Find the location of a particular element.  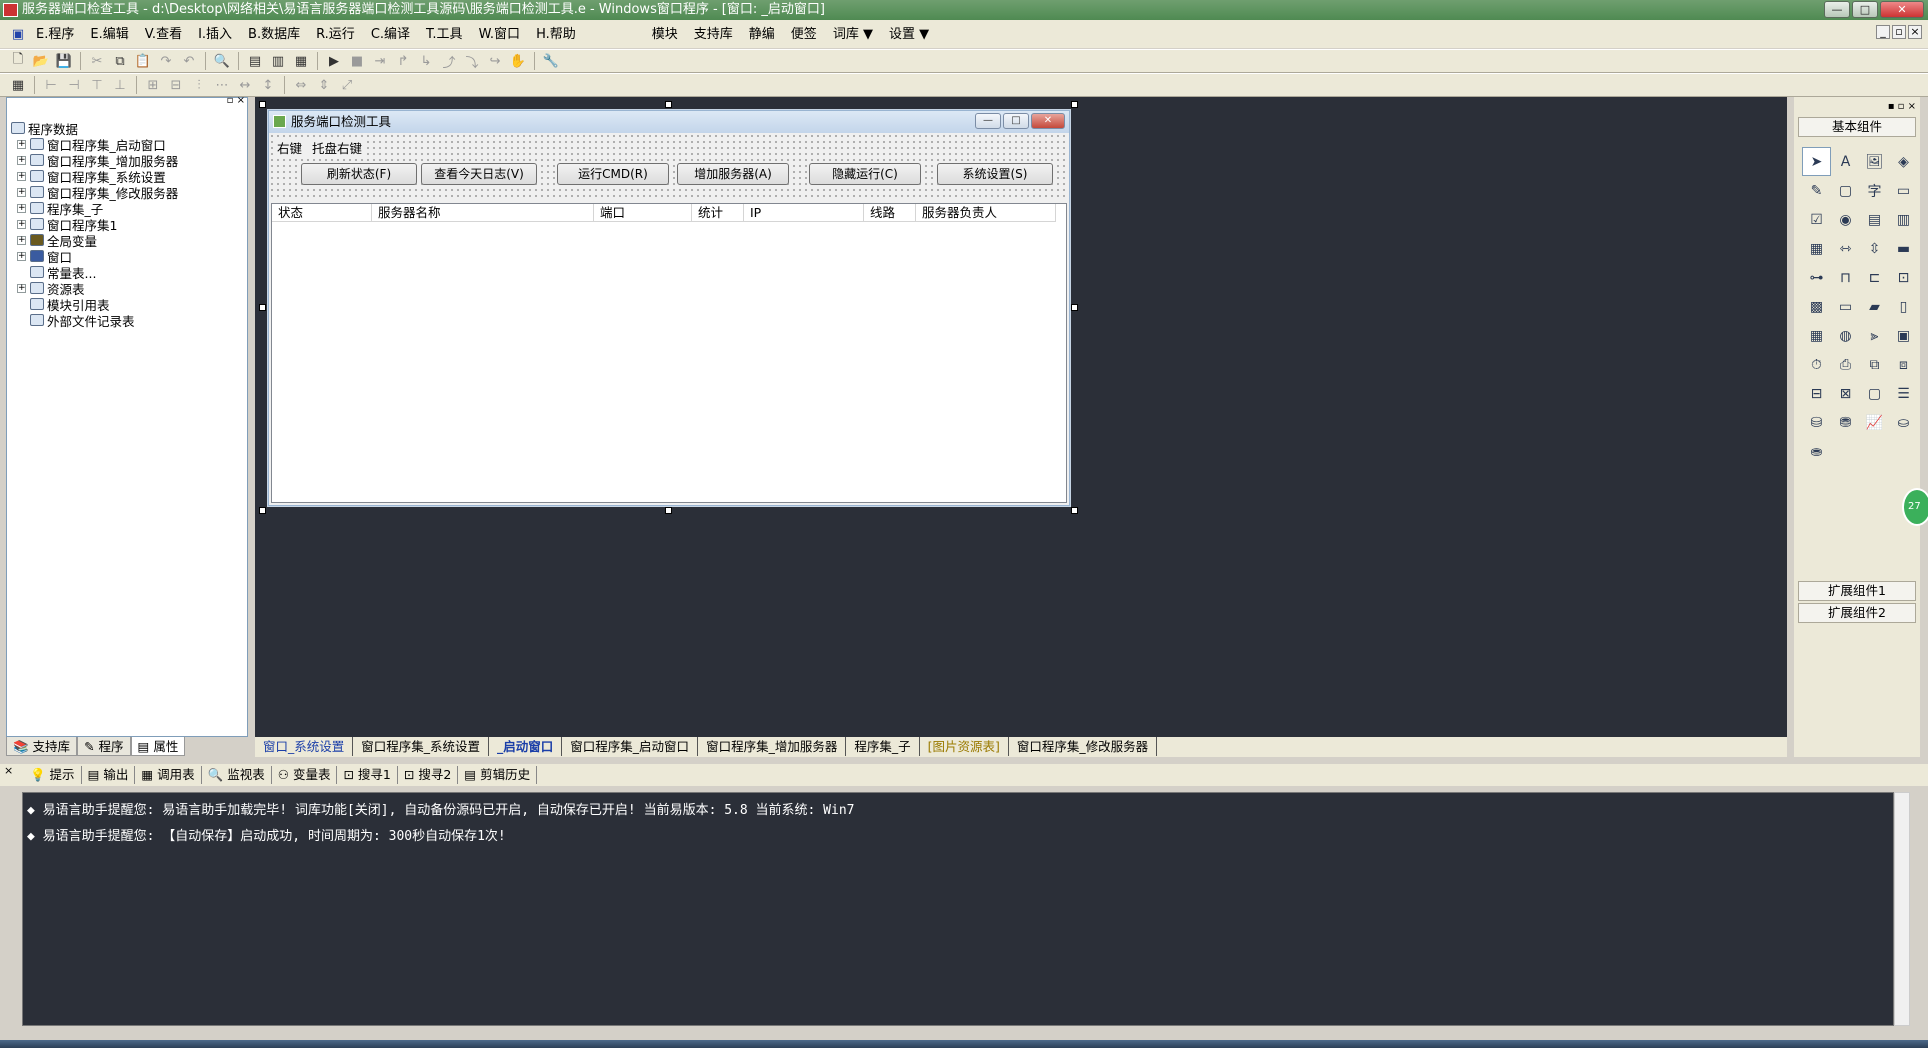

center-v-icon: ⊟ is located at coordinates (176, 85).